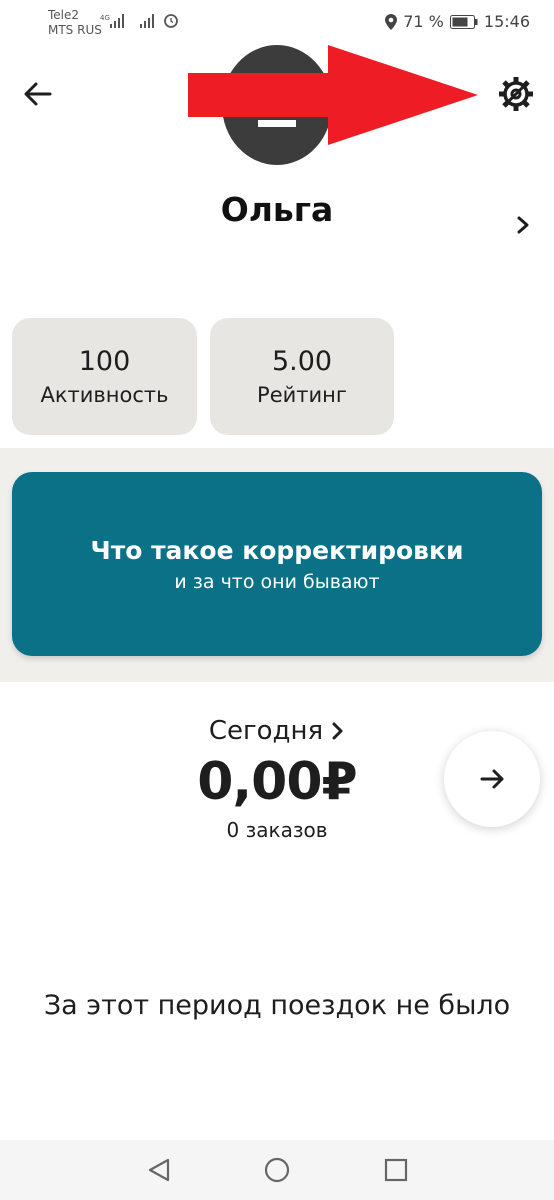 Image resolution: width=554 pixels, height=1200 pixels. I want to click on carrier-info: Tele2 MTS RUS, so click(75, 23).